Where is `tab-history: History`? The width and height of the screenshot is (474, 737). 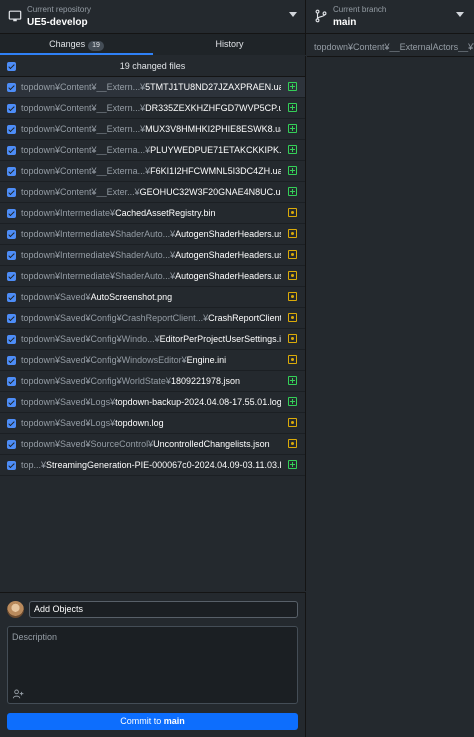
tab-history: History is located at coordinates (229, 44).